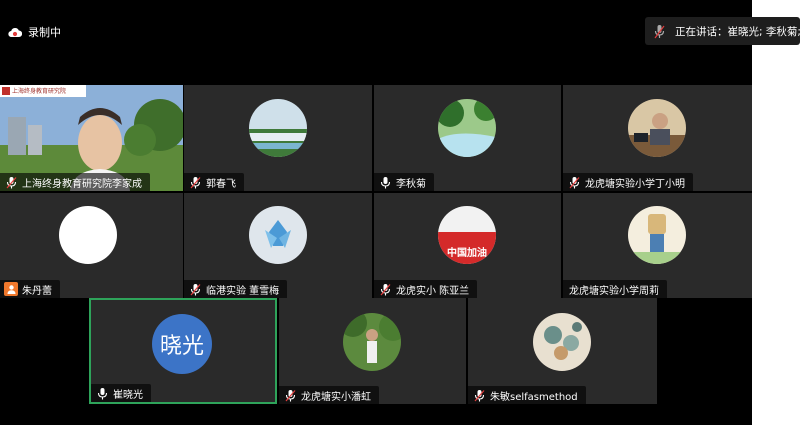  I want to click on participant-name-bar: 崔晓光, so click(121, 393).